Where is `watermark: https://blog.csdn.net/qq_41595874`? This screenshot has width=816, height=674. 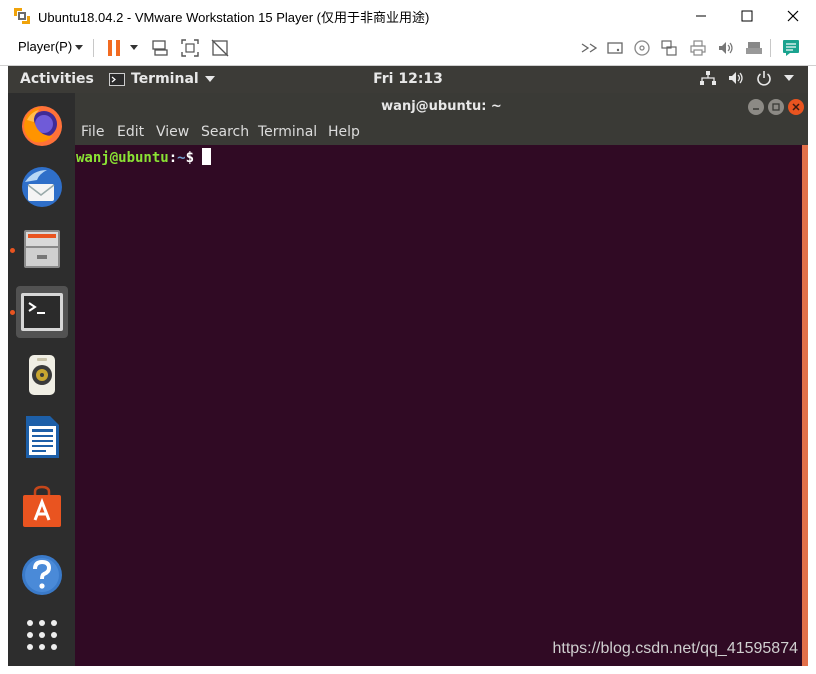
watermark: https://blog.csdn.net/qq_41595874 is located at coordinates (675, 648).